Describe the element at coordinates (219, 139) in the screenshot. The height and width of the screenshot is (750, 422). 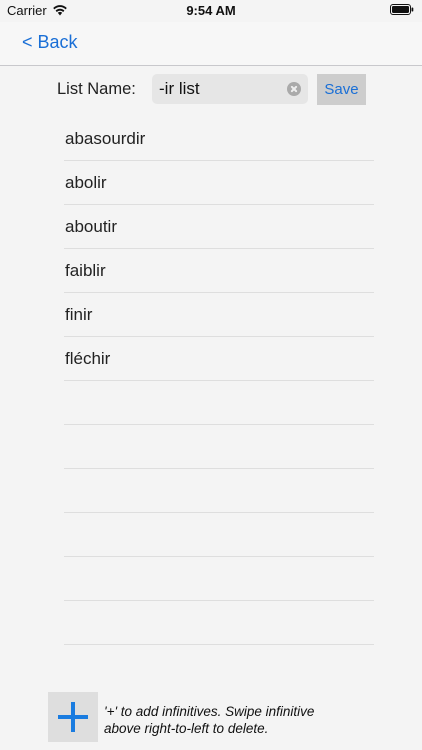
I see `list-item: abasourdir` at that location.